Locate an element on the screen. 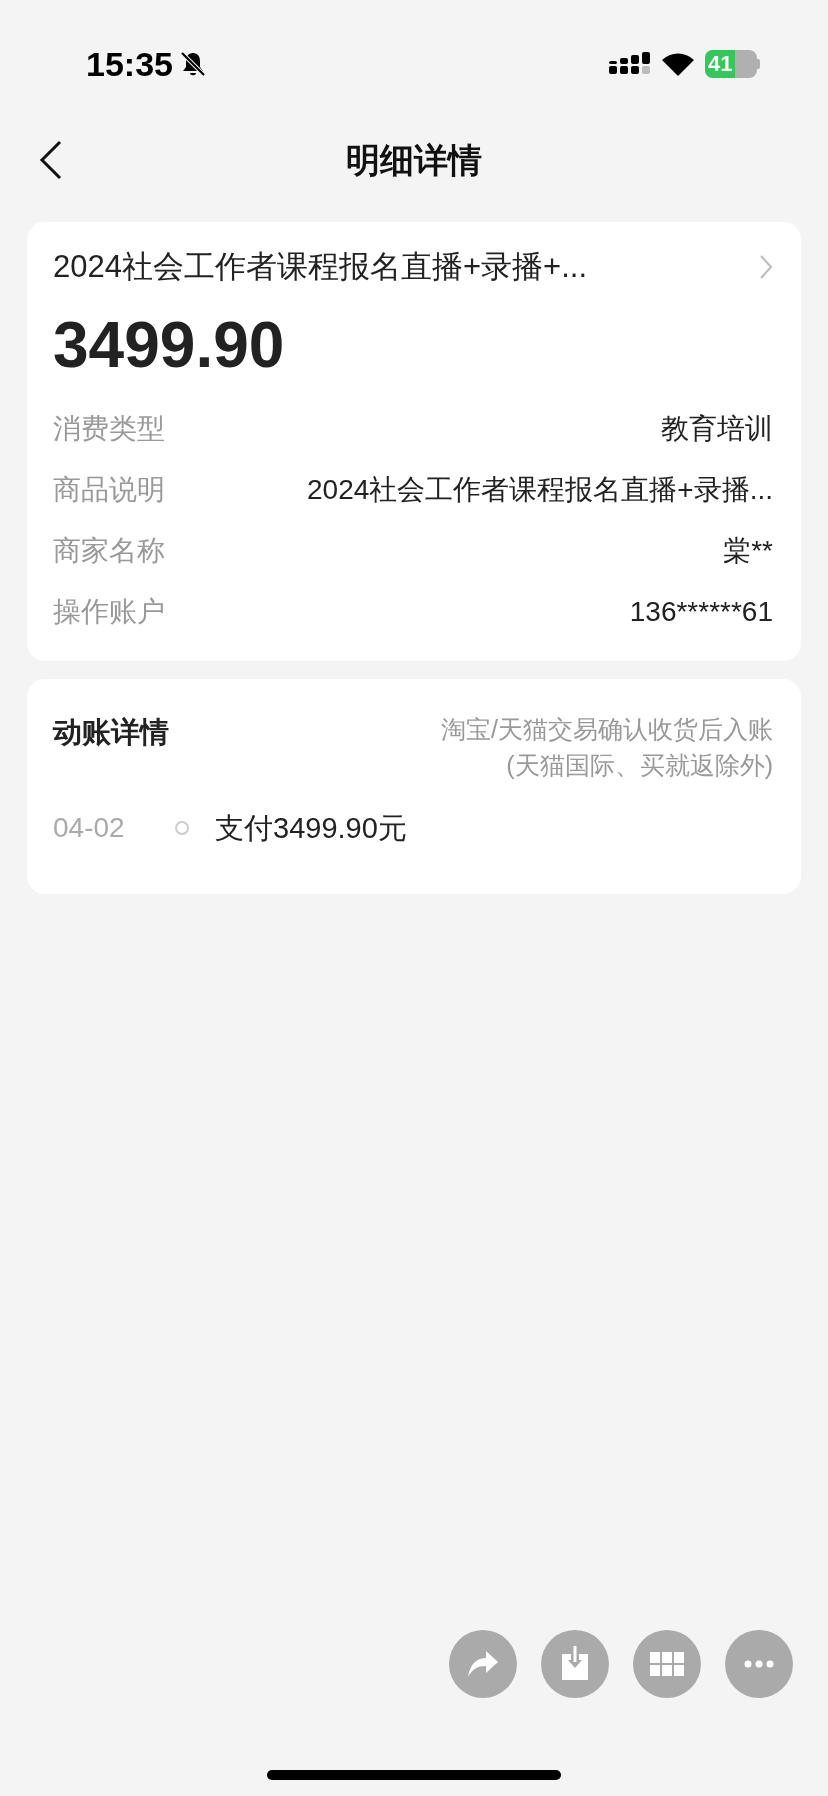  muted-bell-icon is located at coordinates (192, 64).